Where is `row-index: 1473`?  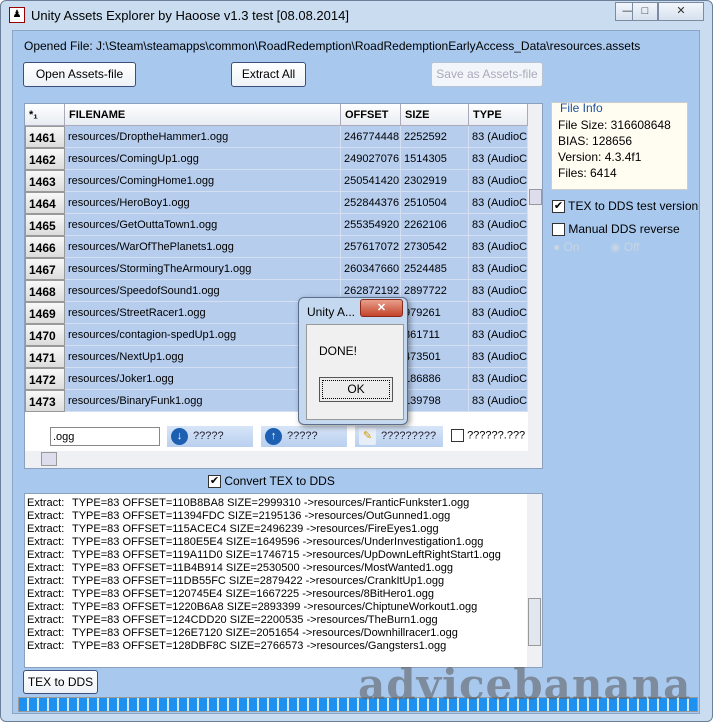 row-index: 1473 is located at coordinates (45, 401).